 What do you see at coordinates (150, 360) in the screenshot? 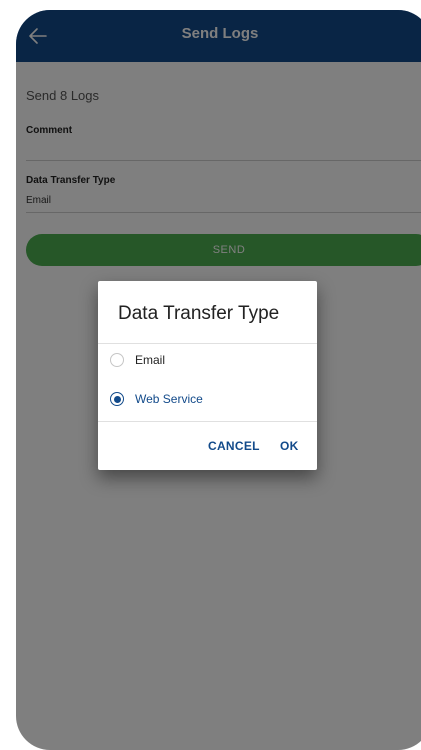
I see `option-label: Email` at bounding box center [150, 360].